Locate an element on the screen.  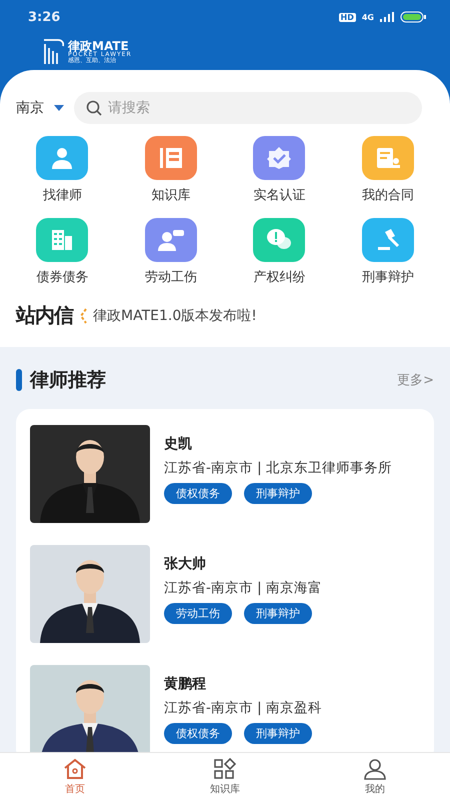
lawyer-name: 史凯 is located at coordinates (178, 444).